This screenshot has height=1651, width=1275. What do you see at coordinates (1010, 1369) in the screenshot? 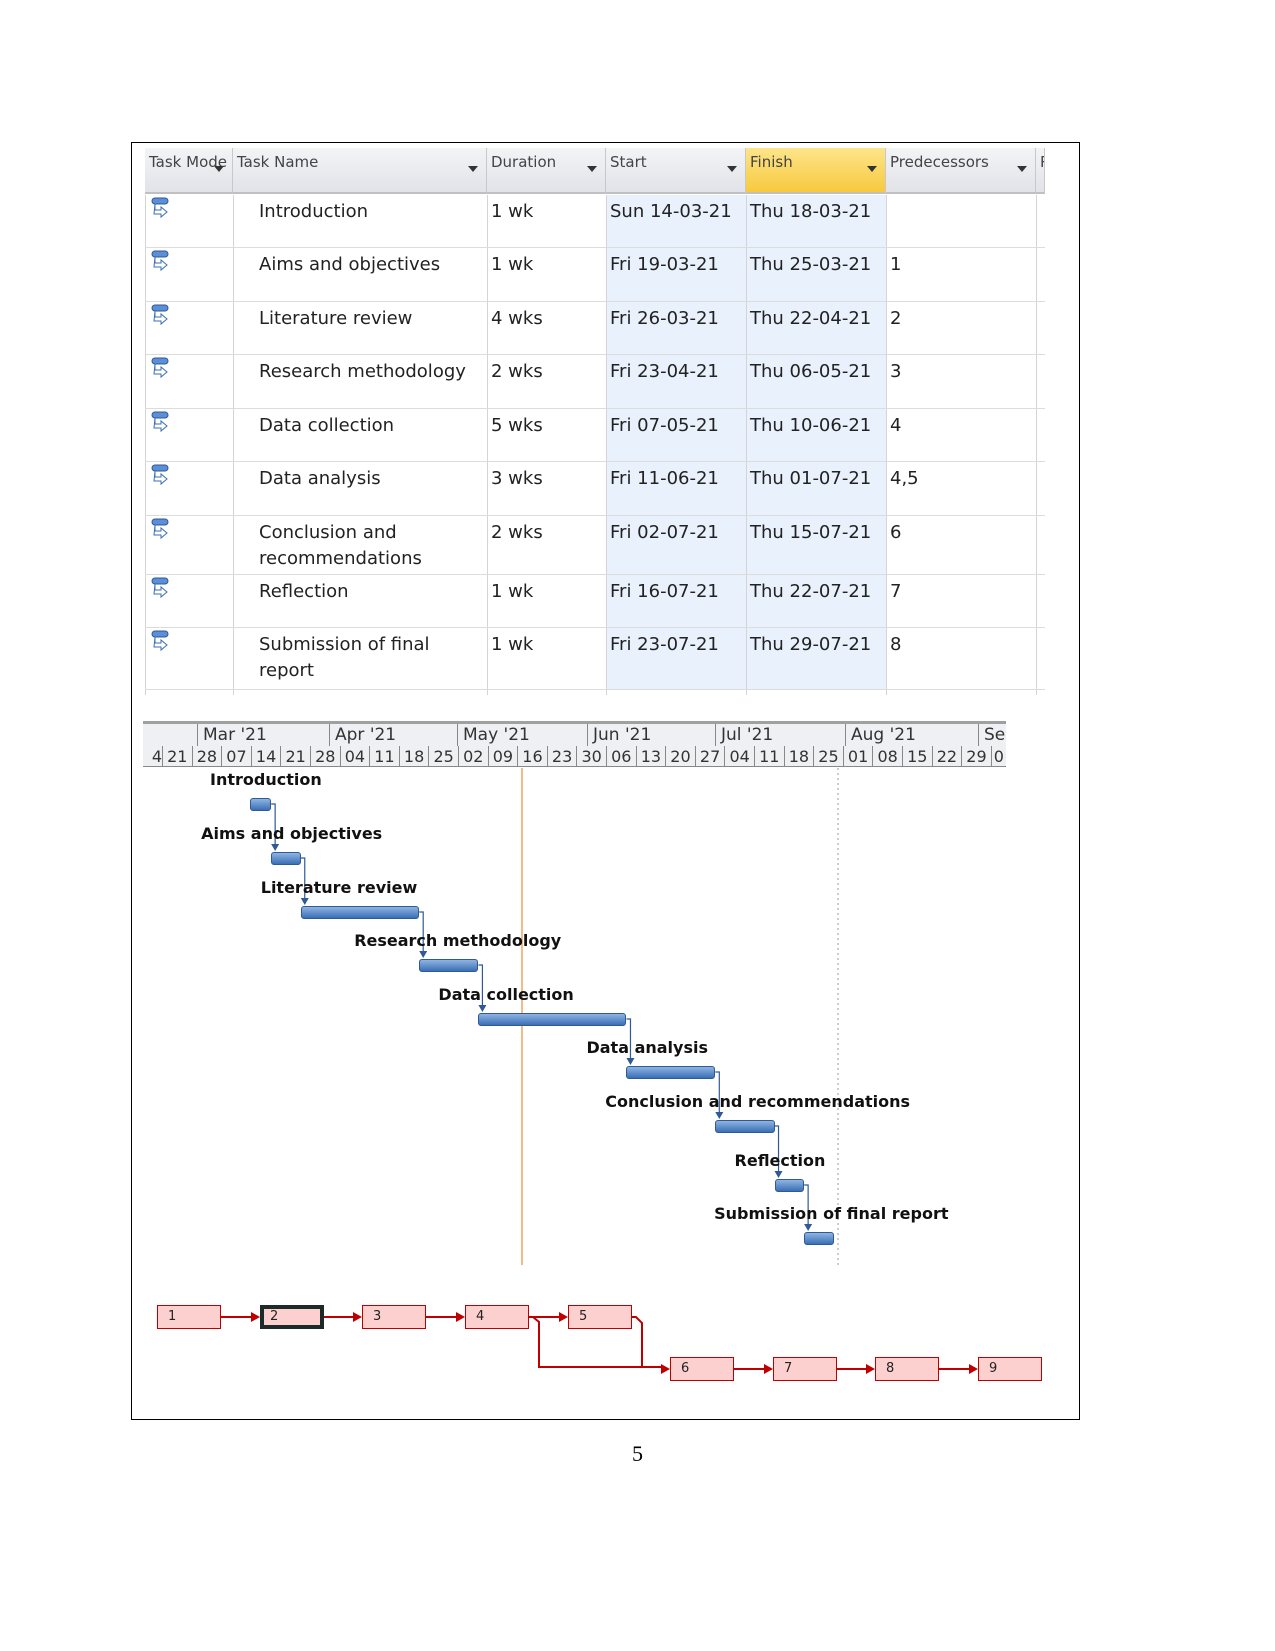
I see `network-node: 9` at bounding box center [1010, 1369].